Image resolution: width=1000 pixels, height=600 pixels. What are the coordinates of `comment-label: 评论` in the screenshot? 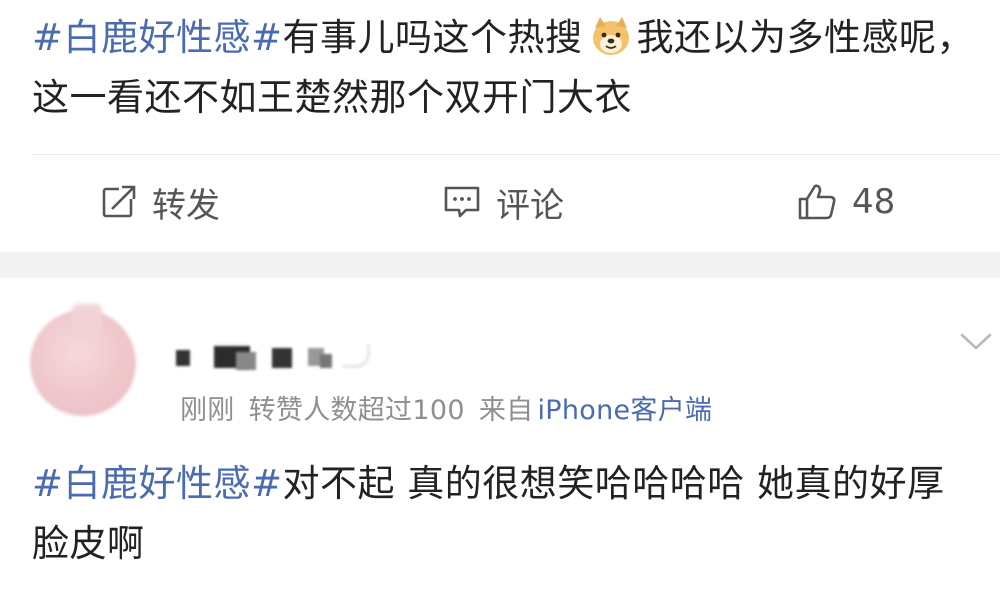 It's located at (530, 205).